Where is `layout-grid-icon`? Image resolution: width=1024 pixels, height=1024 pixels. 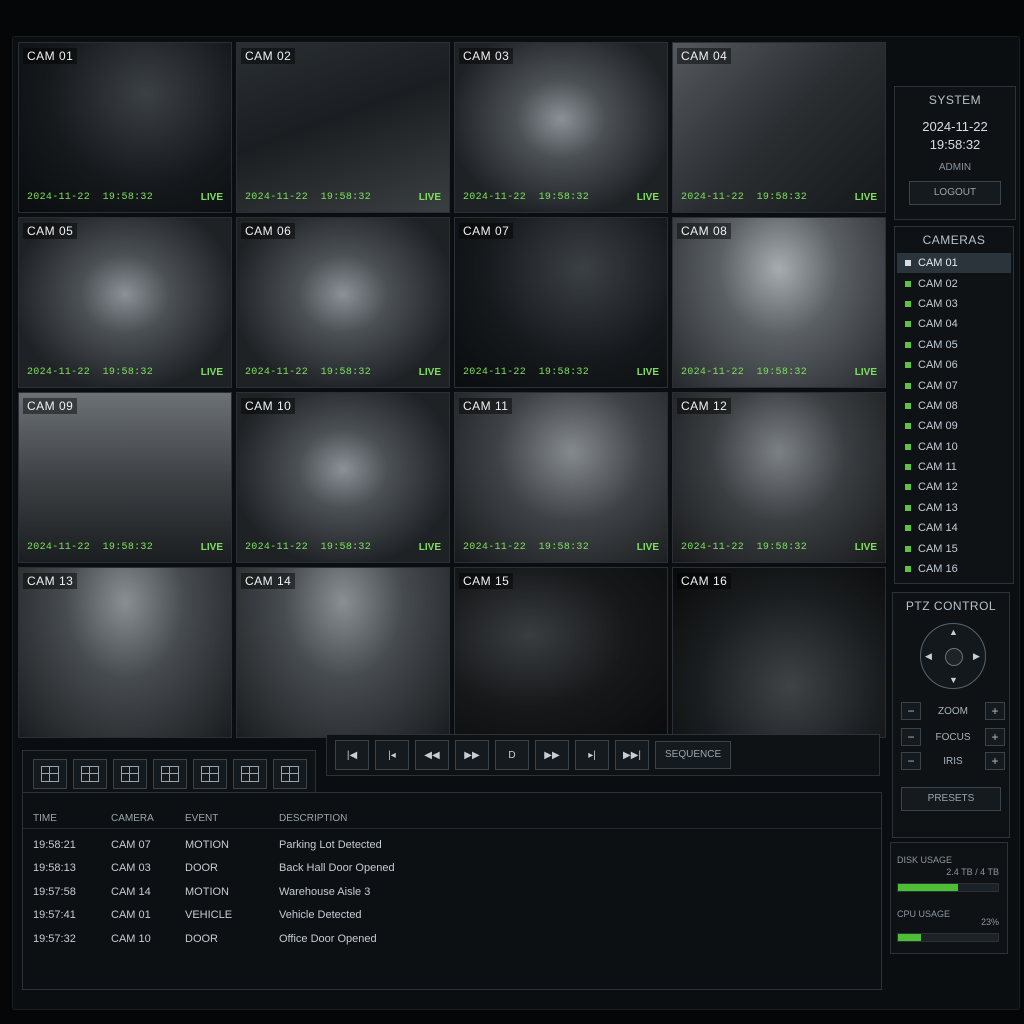
layout-grid-icon is located at coordinates (50, 774).